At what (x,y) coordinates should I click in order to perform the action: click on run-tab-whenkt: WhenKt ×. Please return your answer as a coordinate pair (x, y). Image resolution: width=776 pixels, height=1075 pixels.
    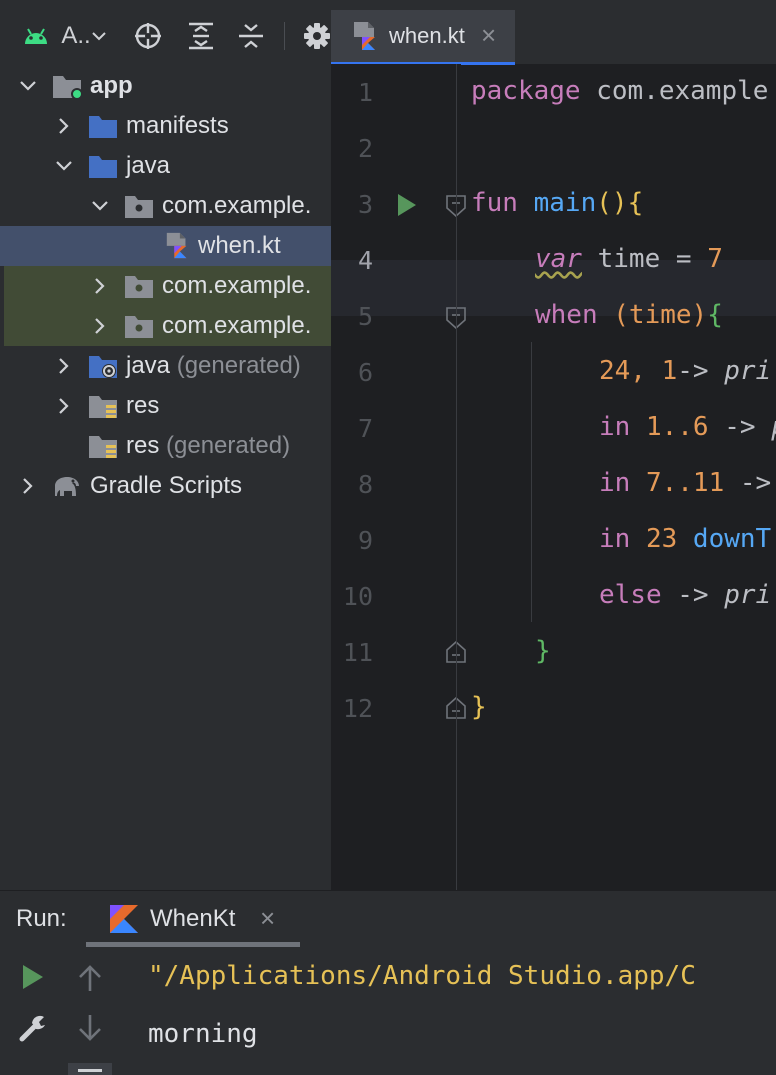
    Looking at the image, I should click on (193, 922).